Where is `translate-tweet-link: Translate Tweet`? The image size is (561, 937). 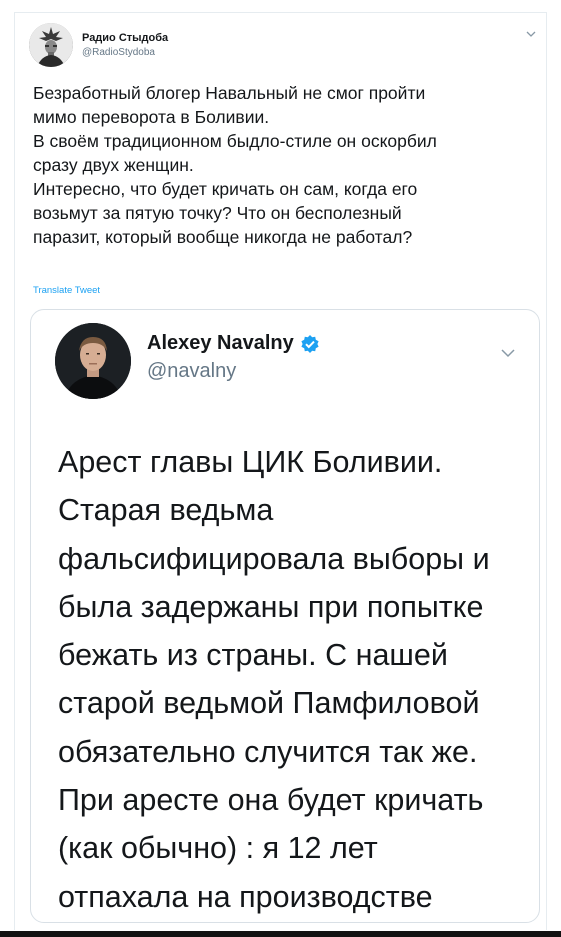 translate-tweet-link: Translate Tweet is located at coordinates (66, 290).